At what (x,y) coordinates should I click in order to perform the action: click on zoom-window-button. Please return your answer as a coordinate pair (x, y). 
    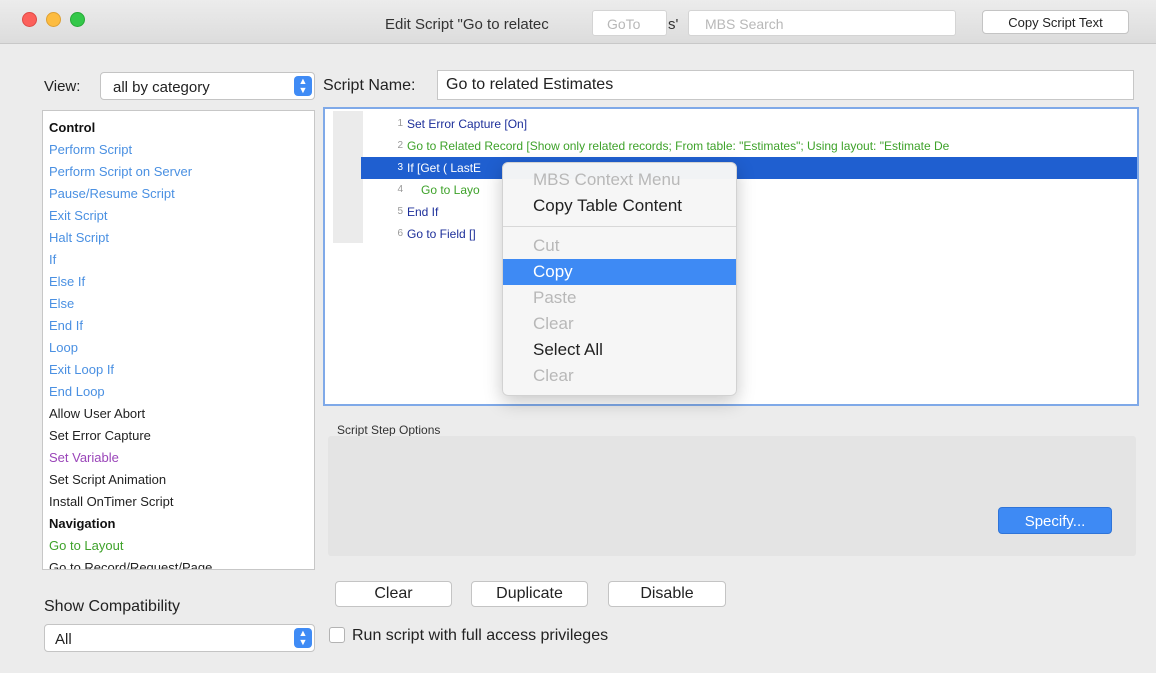
    Looking at the image, I should click on (77, 19).